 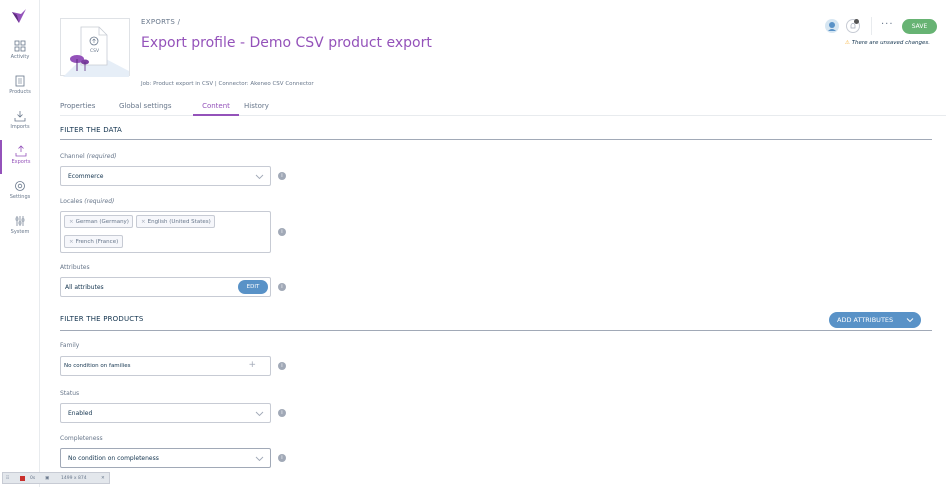 I want to click on nav-item-exports: Exports, so click(x=20, y=157).